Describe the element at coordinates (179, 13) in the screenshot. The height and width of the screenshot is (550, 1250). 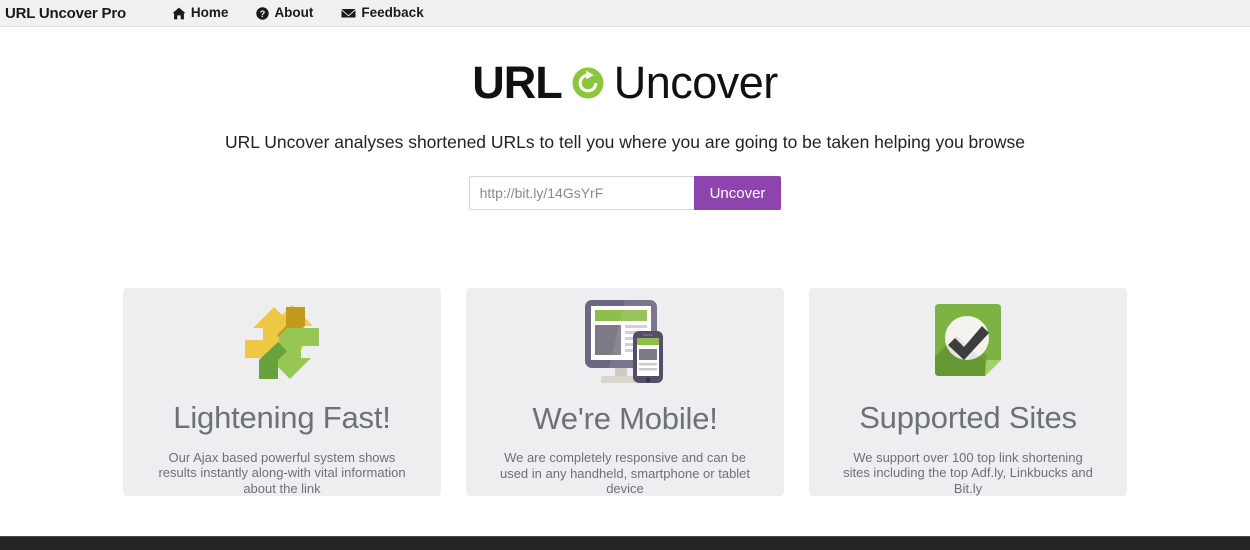
I see `home-icon` at that location.